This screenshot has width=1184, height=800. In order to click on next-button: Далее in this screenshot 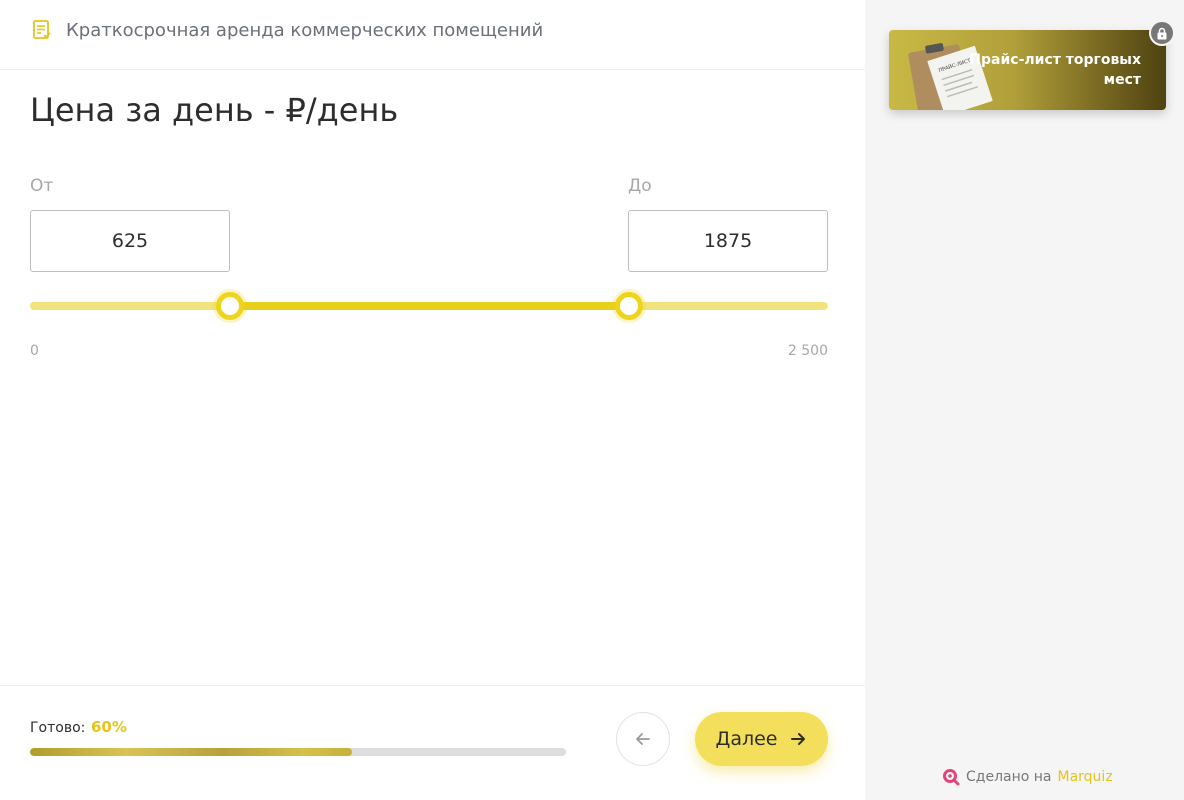, I will do `click(761, 739)`.